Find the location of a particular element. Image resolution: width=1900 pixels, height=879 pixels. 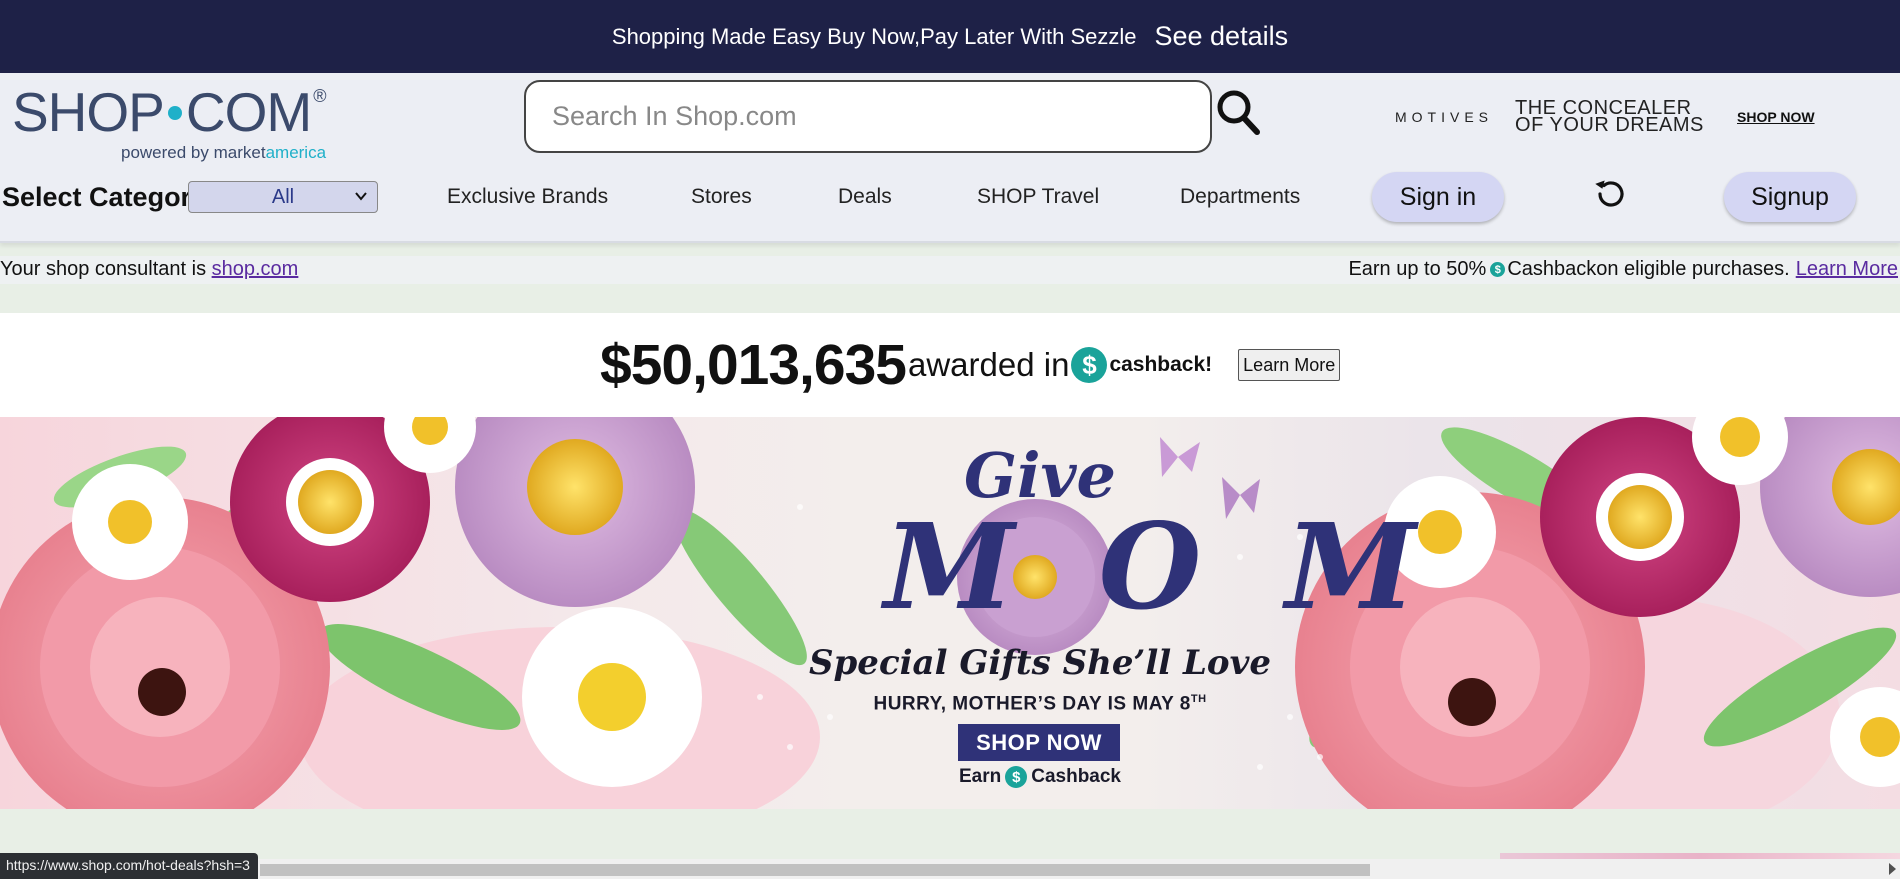

nav-deals: Deals is located at coordinates (865, 197).